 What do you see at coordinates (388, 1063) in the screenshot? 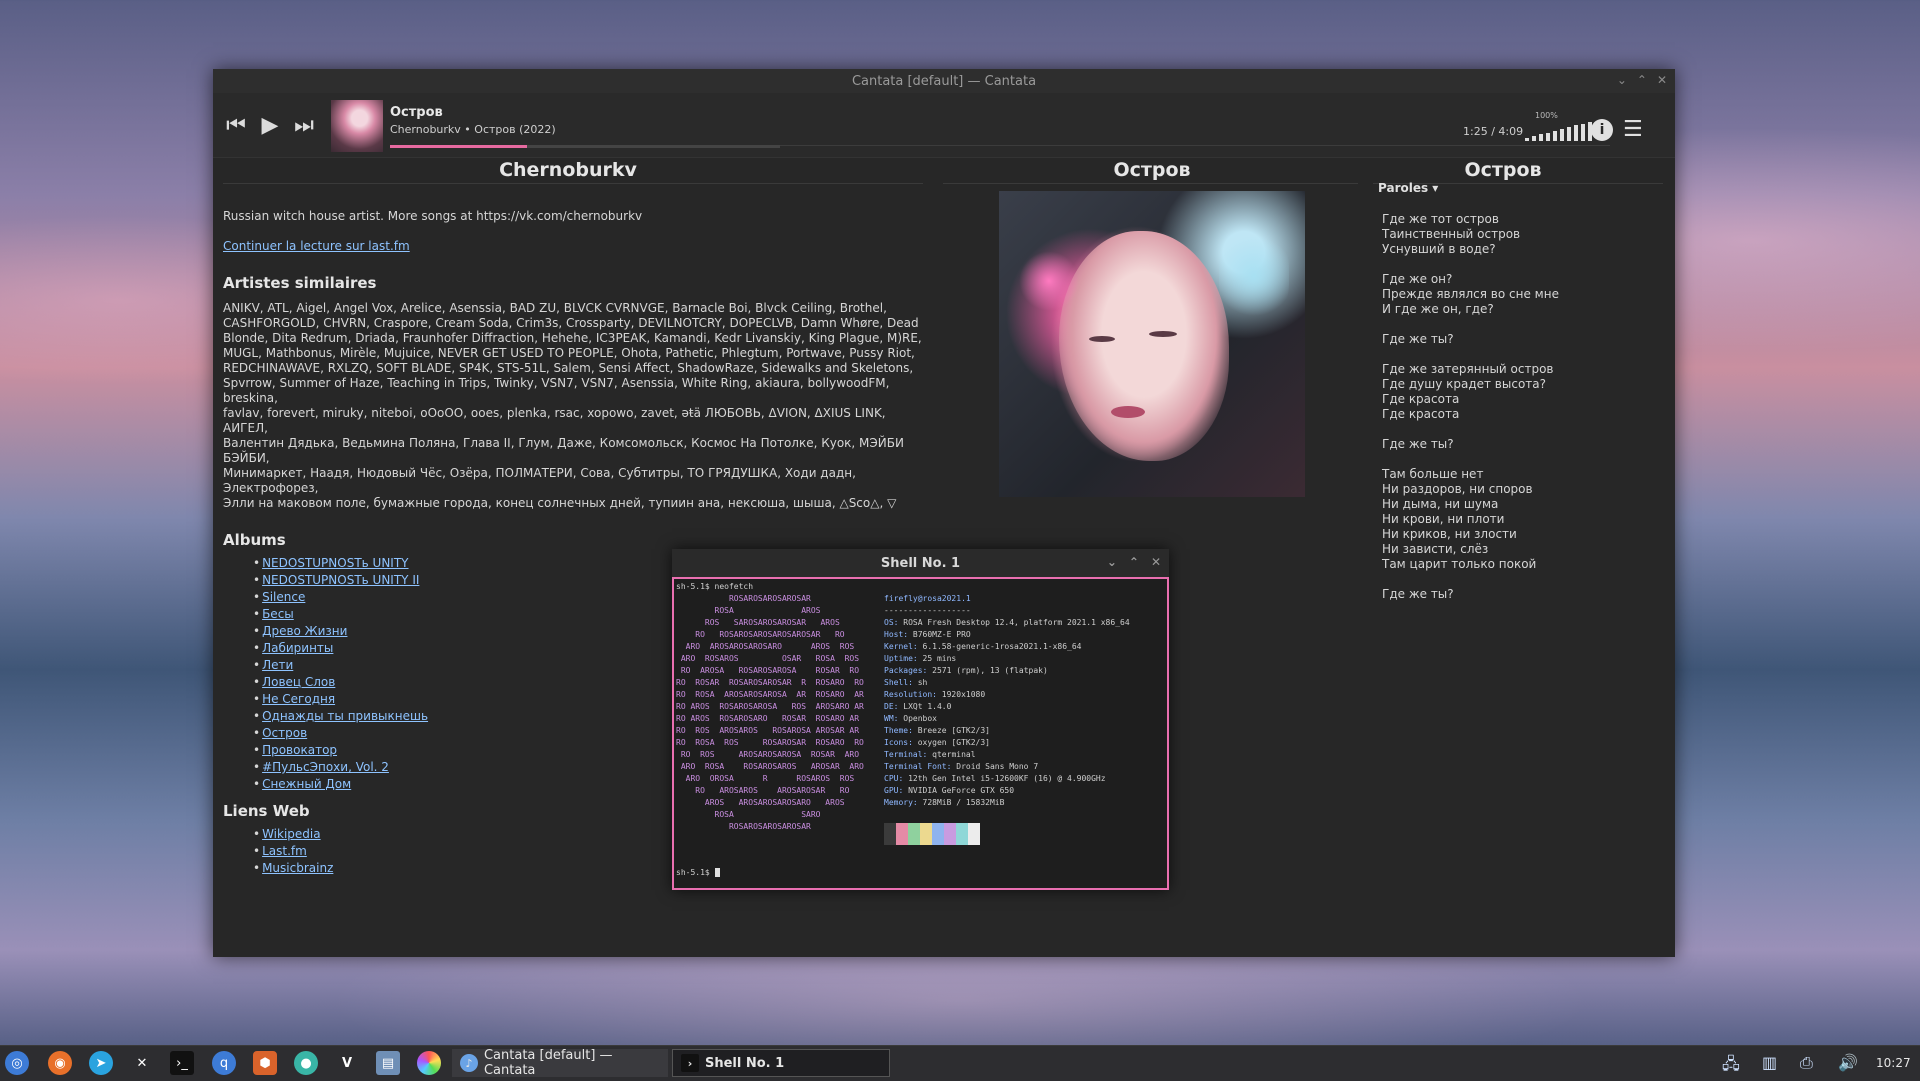
I see `notes-icon: ▤` at bounding box center [388, 1063].